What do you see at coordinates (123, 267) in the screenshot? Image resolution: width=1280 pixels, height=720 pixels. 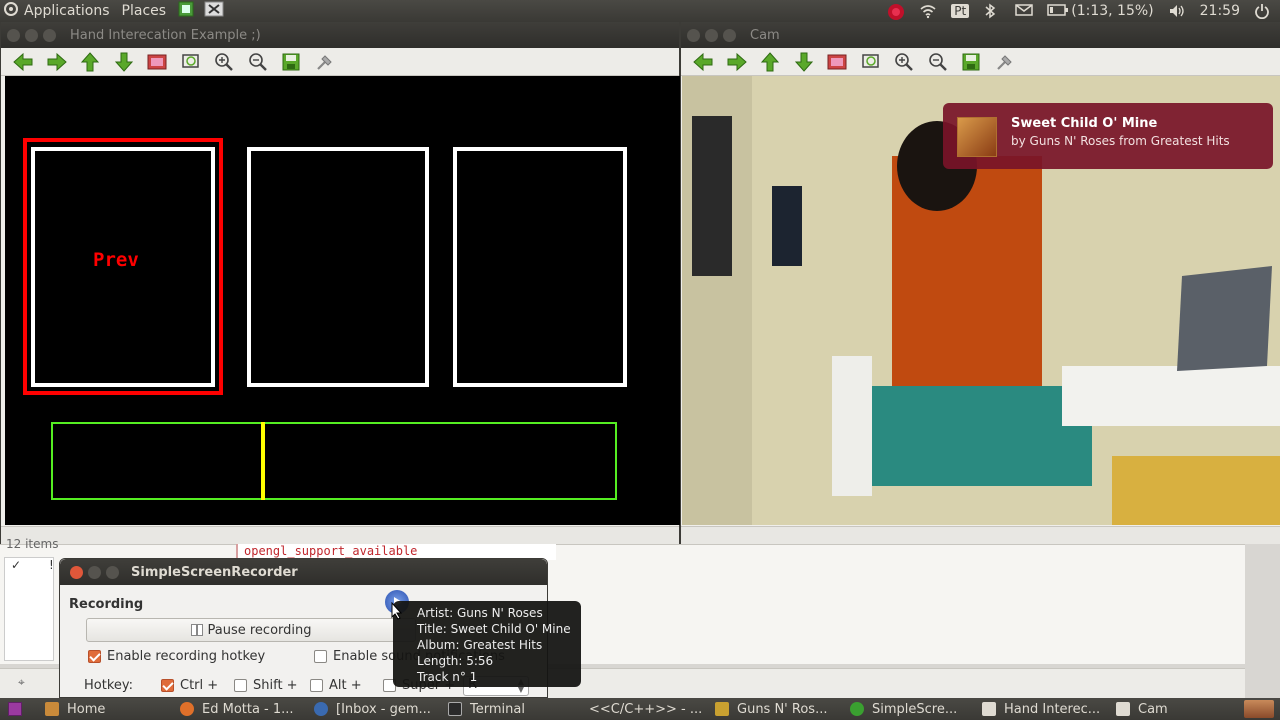 I see `prev-button-box: Prev` at bounding box center [123, 267].